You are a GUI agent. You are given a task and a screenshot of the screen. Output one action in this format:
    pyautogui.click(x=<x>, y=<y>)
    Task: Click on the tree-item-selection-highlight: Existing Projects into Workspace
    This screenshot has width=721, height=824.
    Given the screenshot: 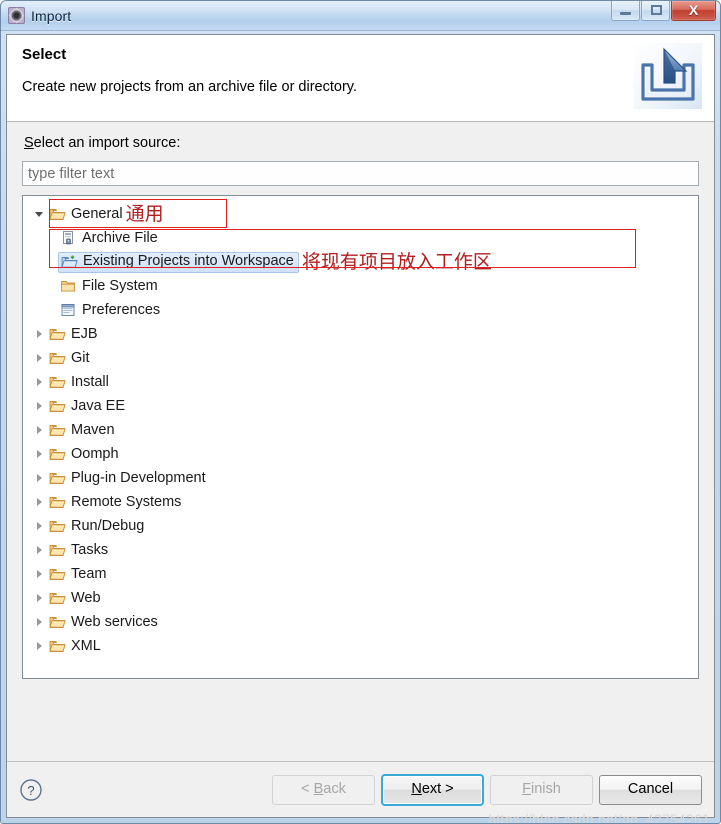 What is the action you would take?
    pyautogui.click(x=178, y=262)
    